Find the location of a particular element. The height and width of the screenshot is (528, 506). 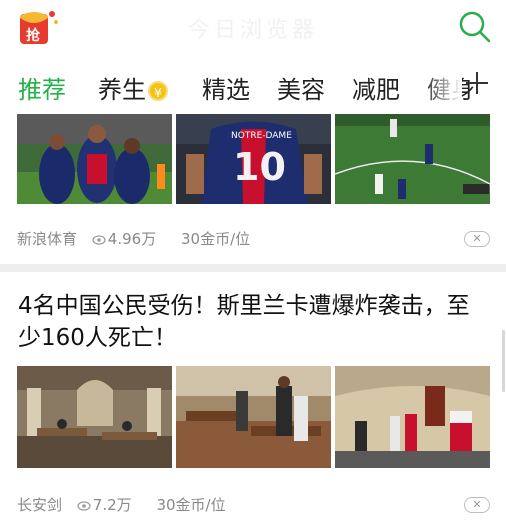

article-meta: 长安剑 7.2万 30金币/位 is located at coordinates (126, 504).